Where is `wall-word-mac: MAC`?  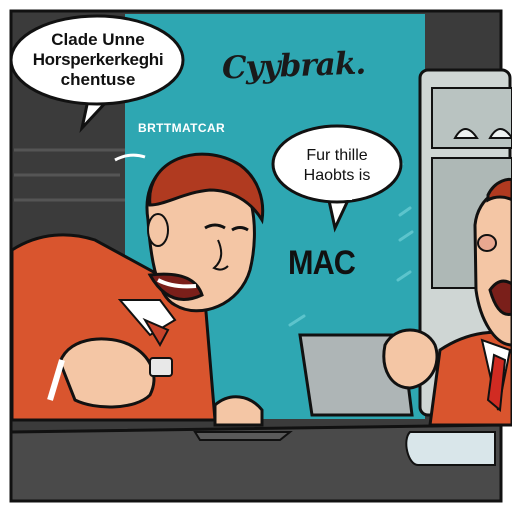 wall-word-mac: MAC is located at coordinates (322, 263).